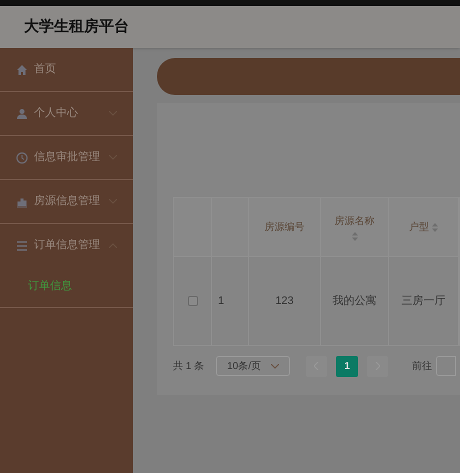 Image resolution: width=460 pixels, height=473 pixels. Describe the element at coordinates (193, 301) in the screenshot. I see `row-checkbox` at that location.